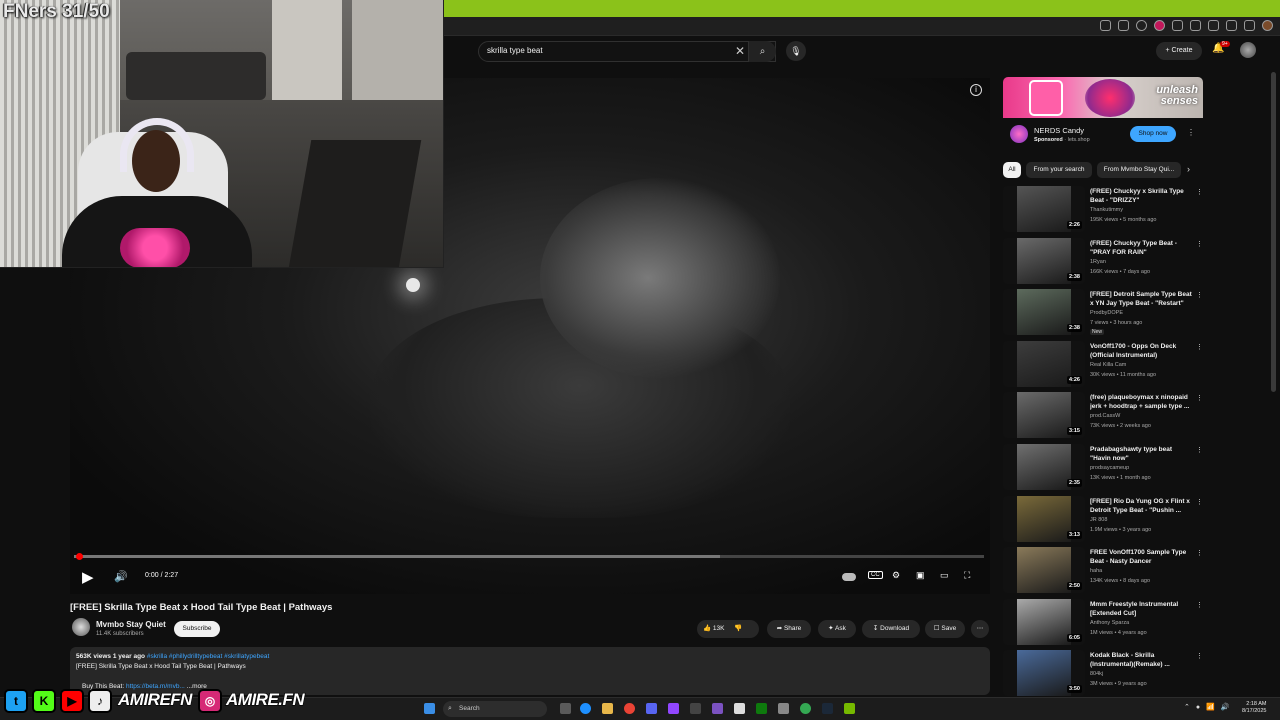  What do you see at coordinates (1044, 673) in the screenshot?
I see `video-thumbnail: 3:50` at bounding box center [1044, 673].